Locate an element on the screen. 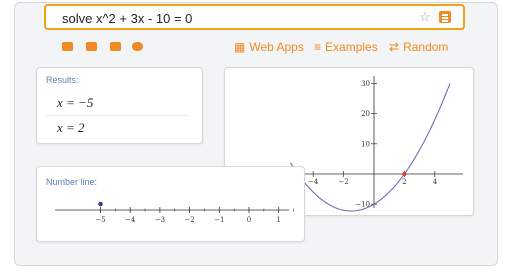 The image size is (512, 276). wolfram-submit-icon is located at coordinates (445, 17).